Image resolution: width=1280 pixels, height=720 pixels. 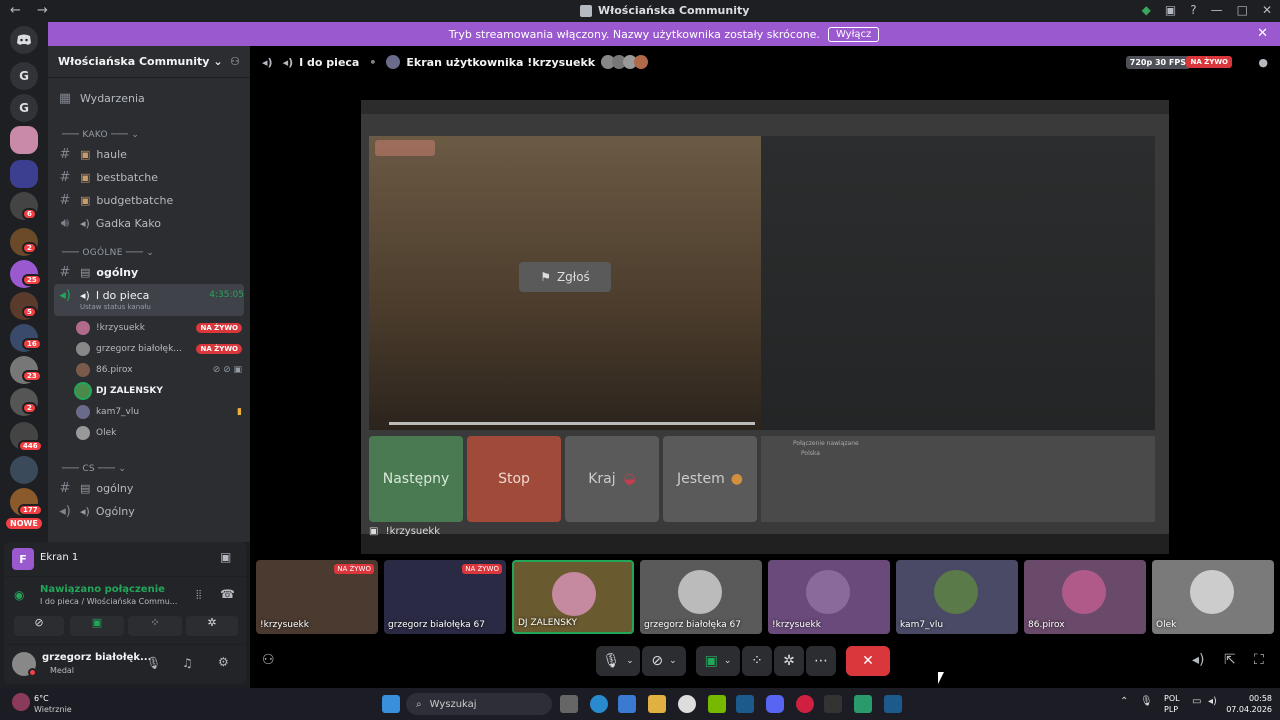 What do you see at coordinates (149, 62) in the screenshot?
I see `server-header: Włościańska Community ⌄ ⚇` at bounding box center [149, 62].